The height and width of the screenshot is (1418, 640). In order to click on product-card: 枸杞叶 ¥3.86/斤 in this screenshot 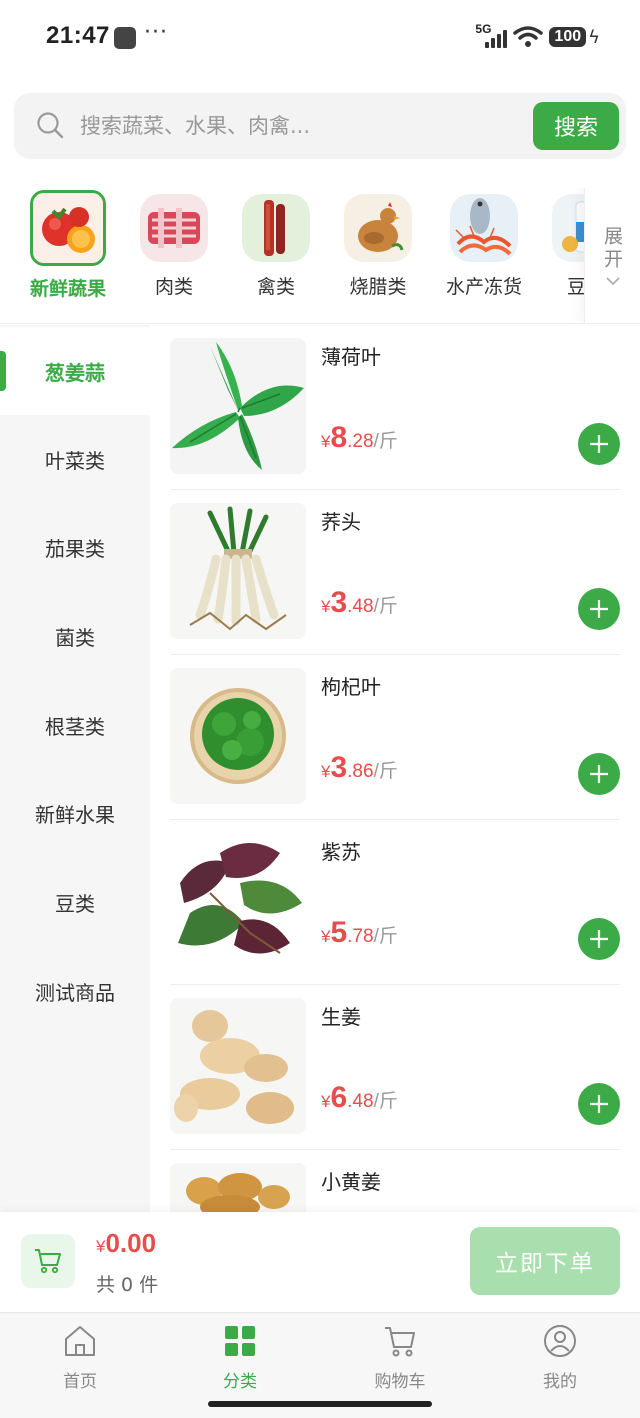, I will do `click(395, 737)`.